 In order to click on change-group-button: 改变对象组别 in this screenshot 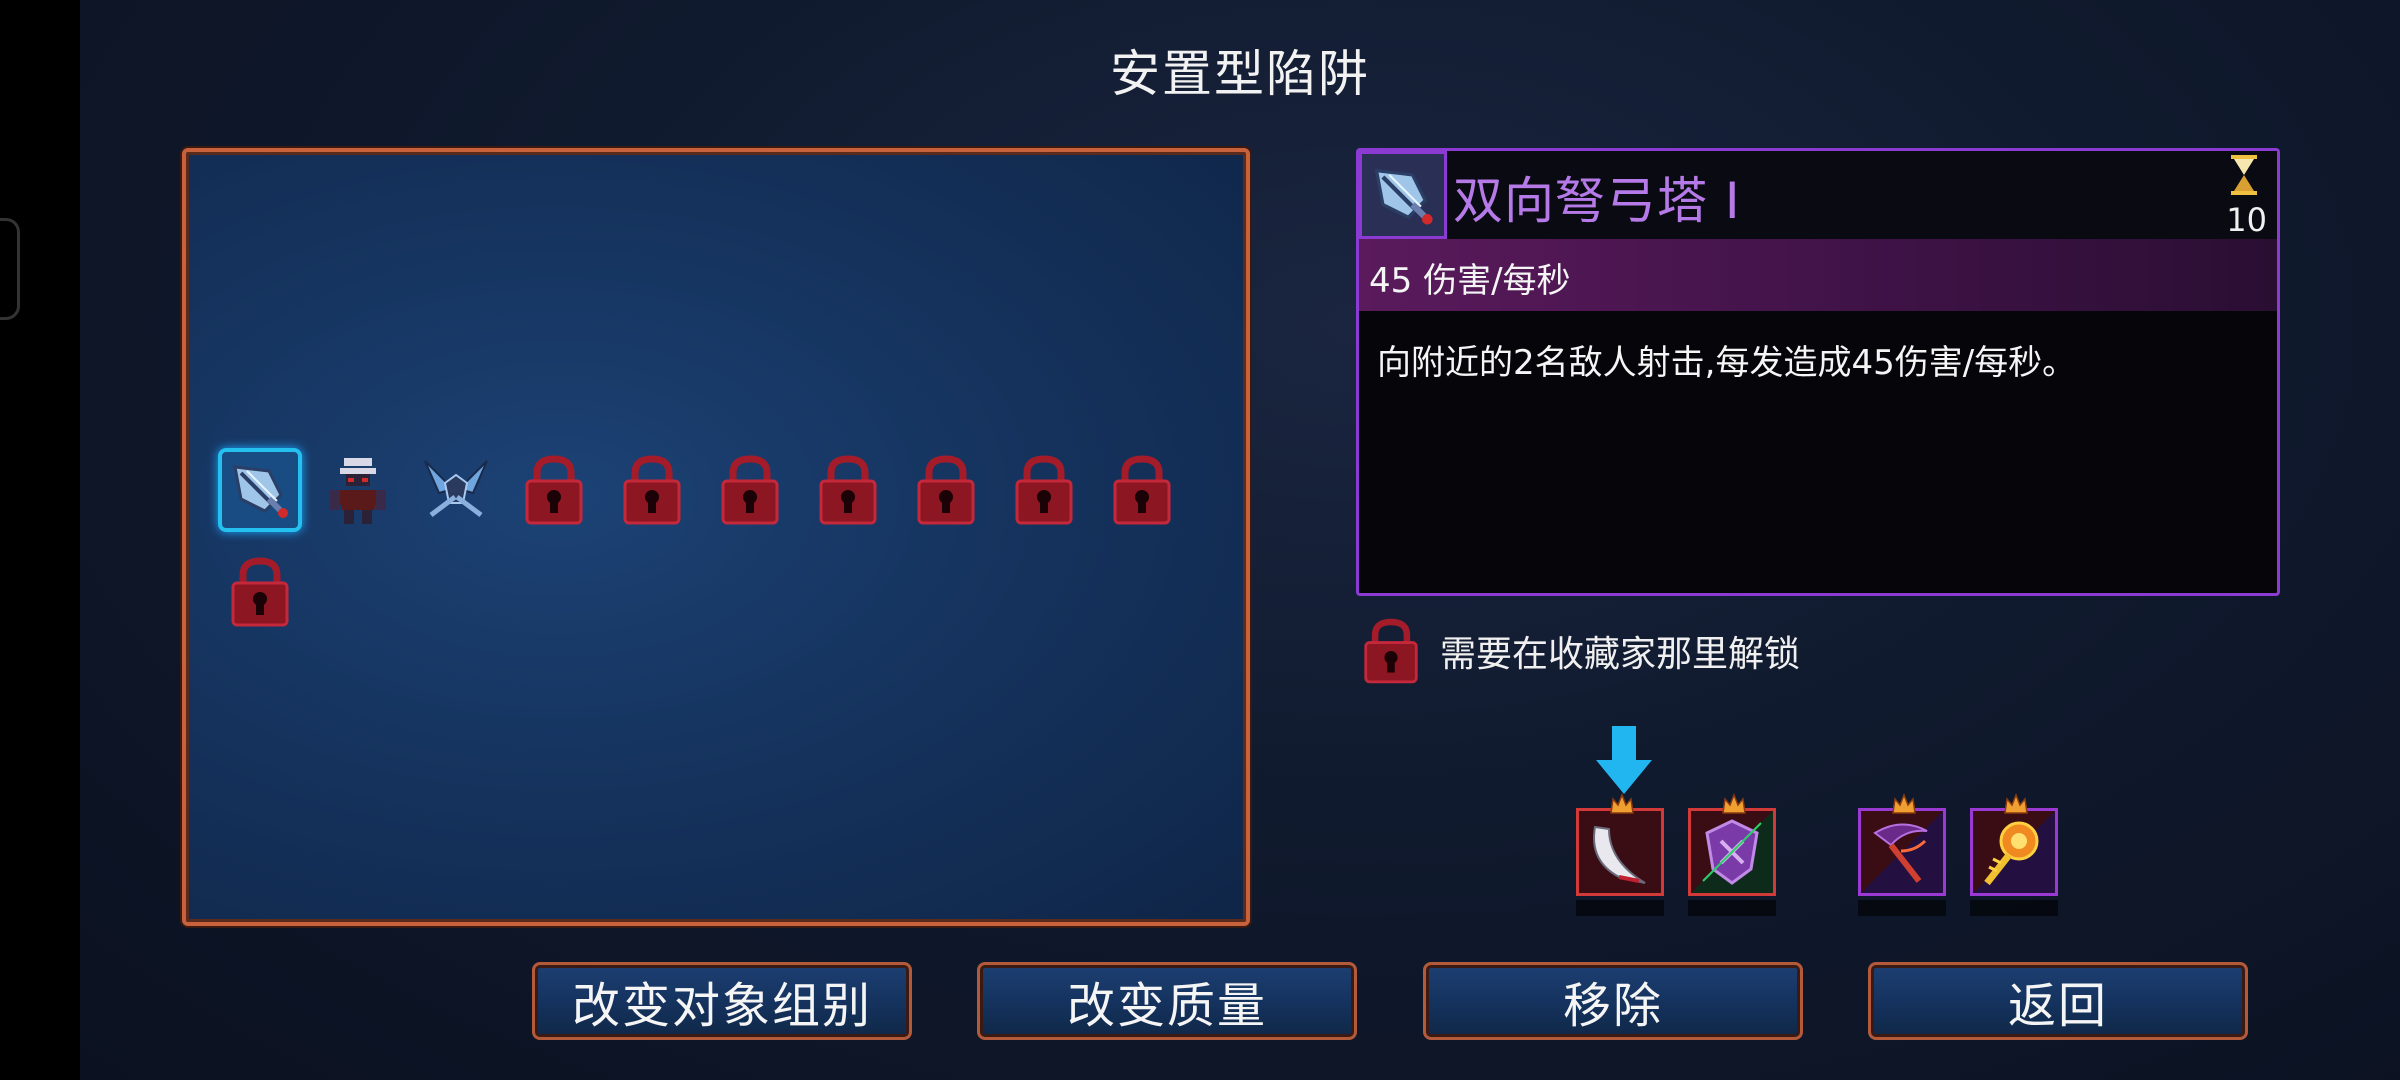, I will do `click(722, 1001)`.